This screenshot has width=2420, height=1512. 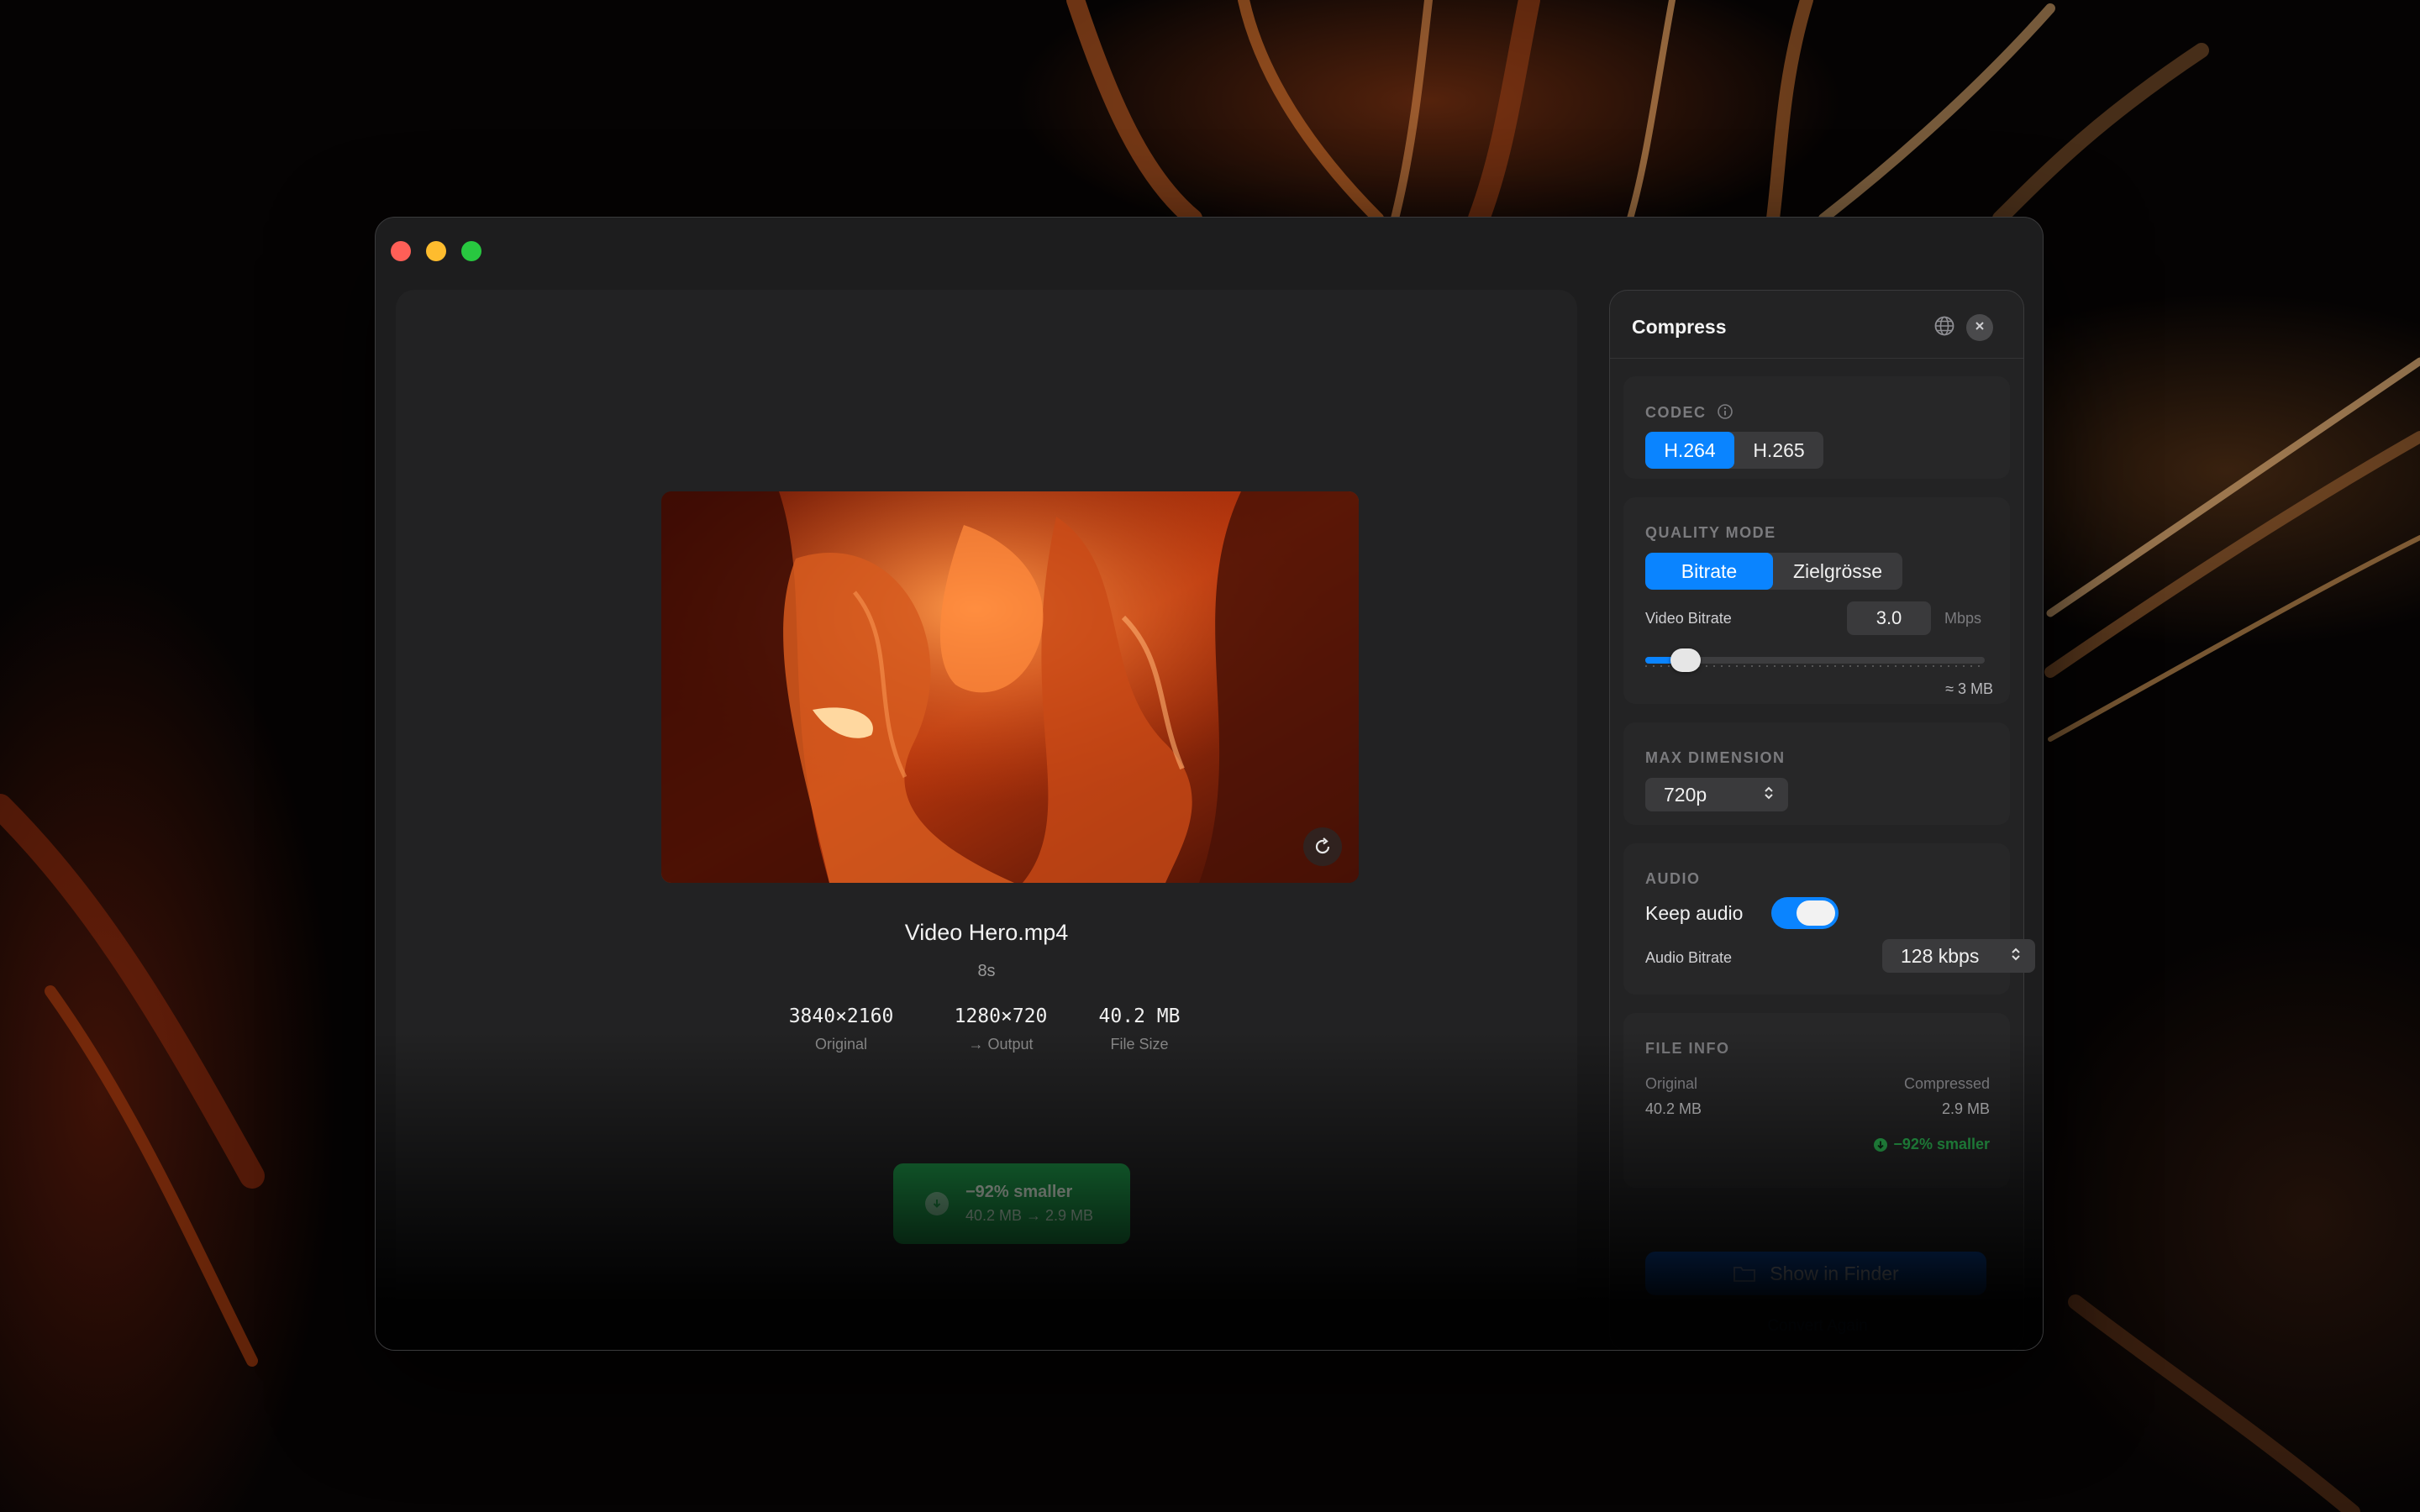 What do you see at coordinates (1834, 1273) in the screenshot?
I see `show-in-finder-label: Show in Finder` at bounding box center [1834, 1273].